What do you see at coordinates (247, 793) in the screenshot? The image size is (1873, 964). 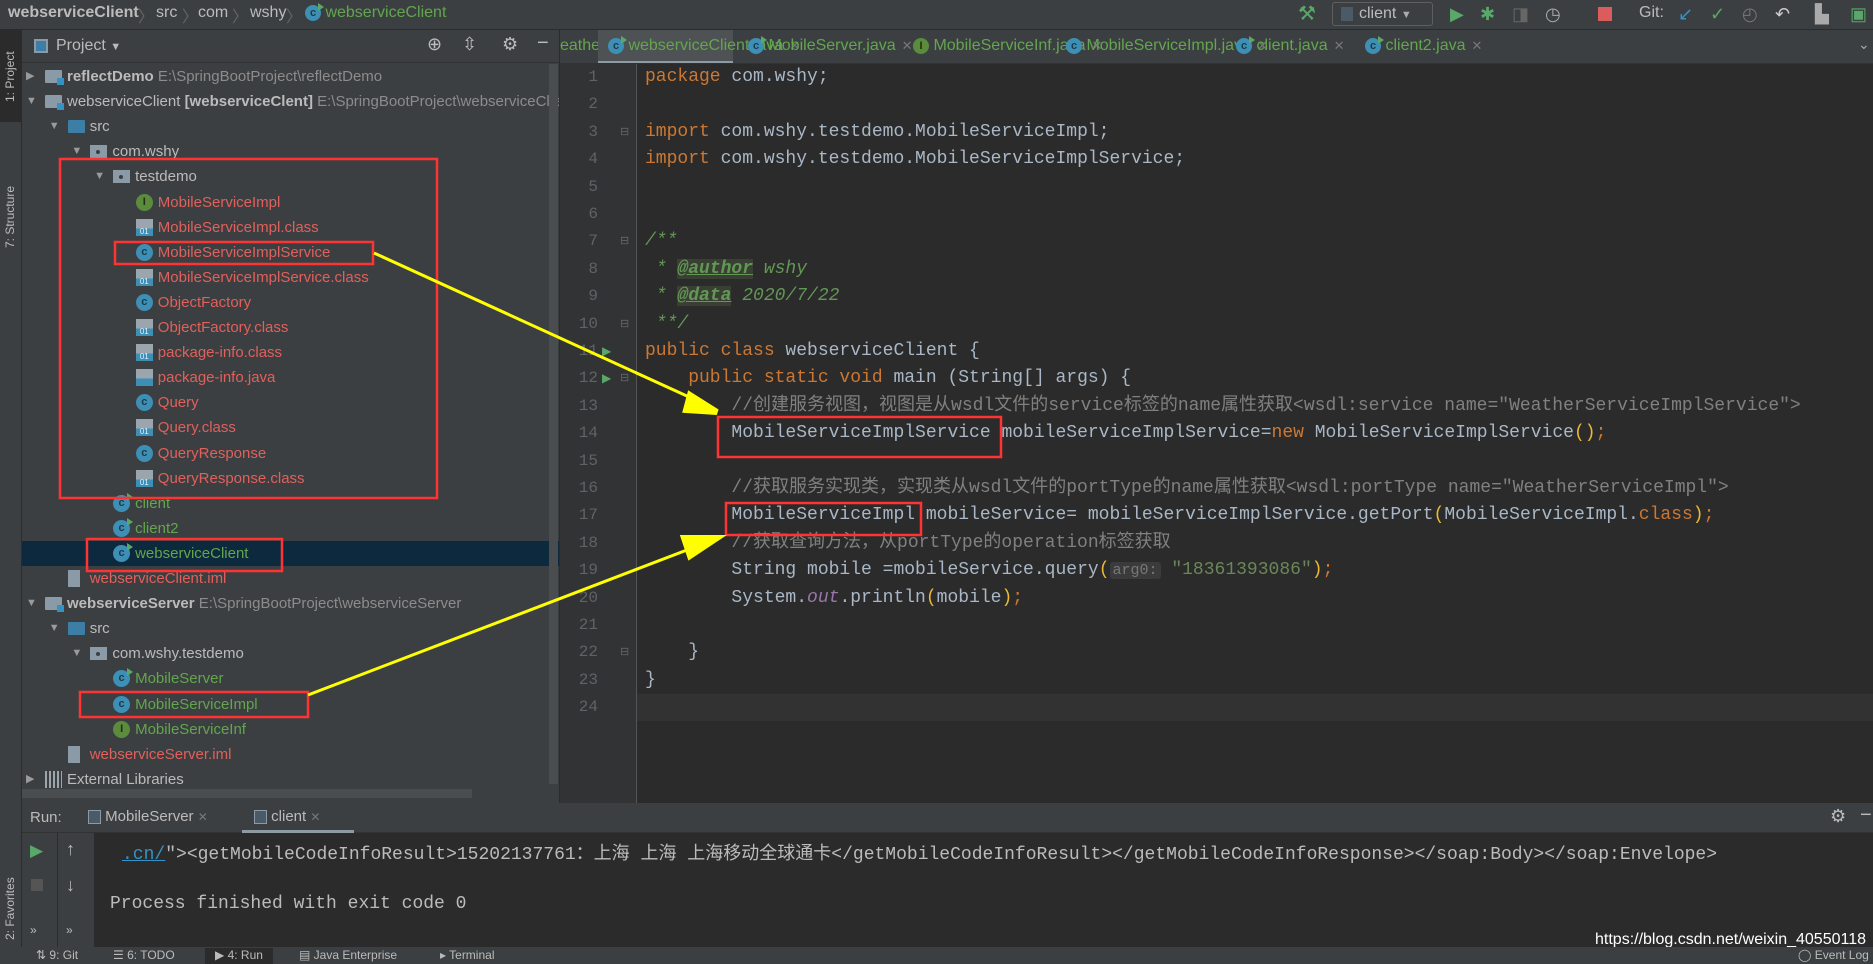 I see `horizontal-scrollbar` at bounding box center [247, 793].